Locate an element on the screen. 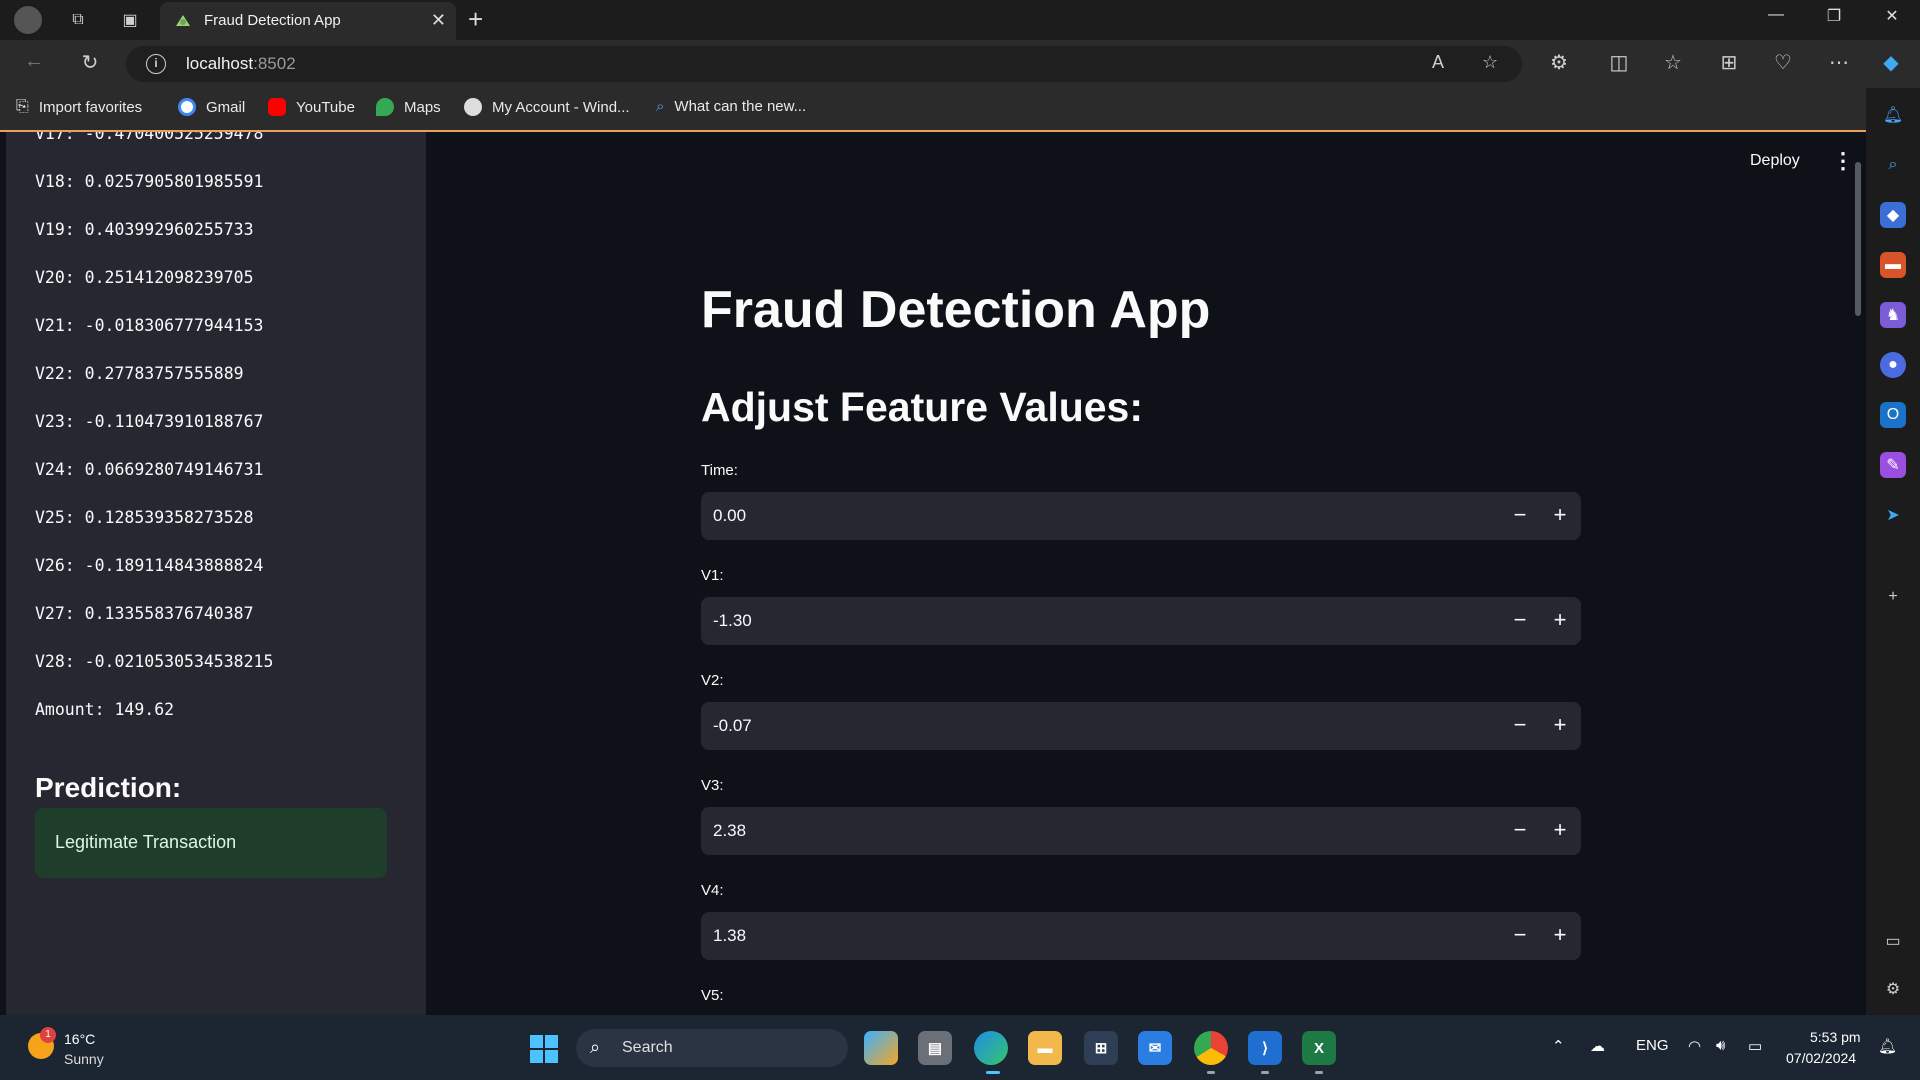 This screenshot has height=1080, width=1920. profile-avatar-icon is located at coordinates (28, 20).